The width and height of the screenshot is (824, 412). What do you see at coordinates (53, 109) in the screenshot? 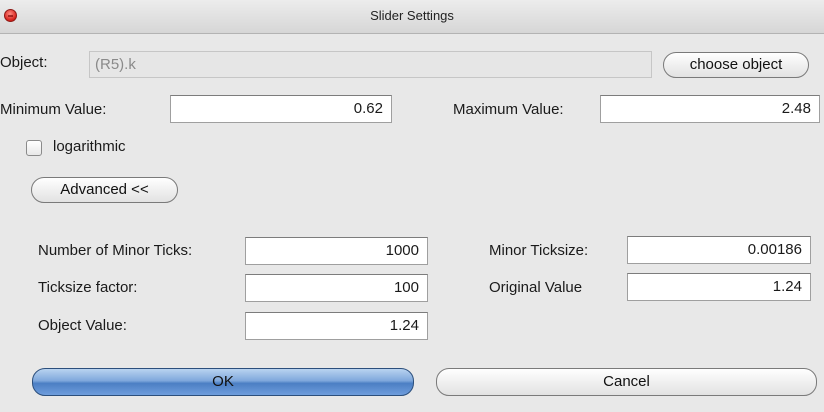
I see `minimum-value-label: Minimum Value:` at bounding box center [53, 109].